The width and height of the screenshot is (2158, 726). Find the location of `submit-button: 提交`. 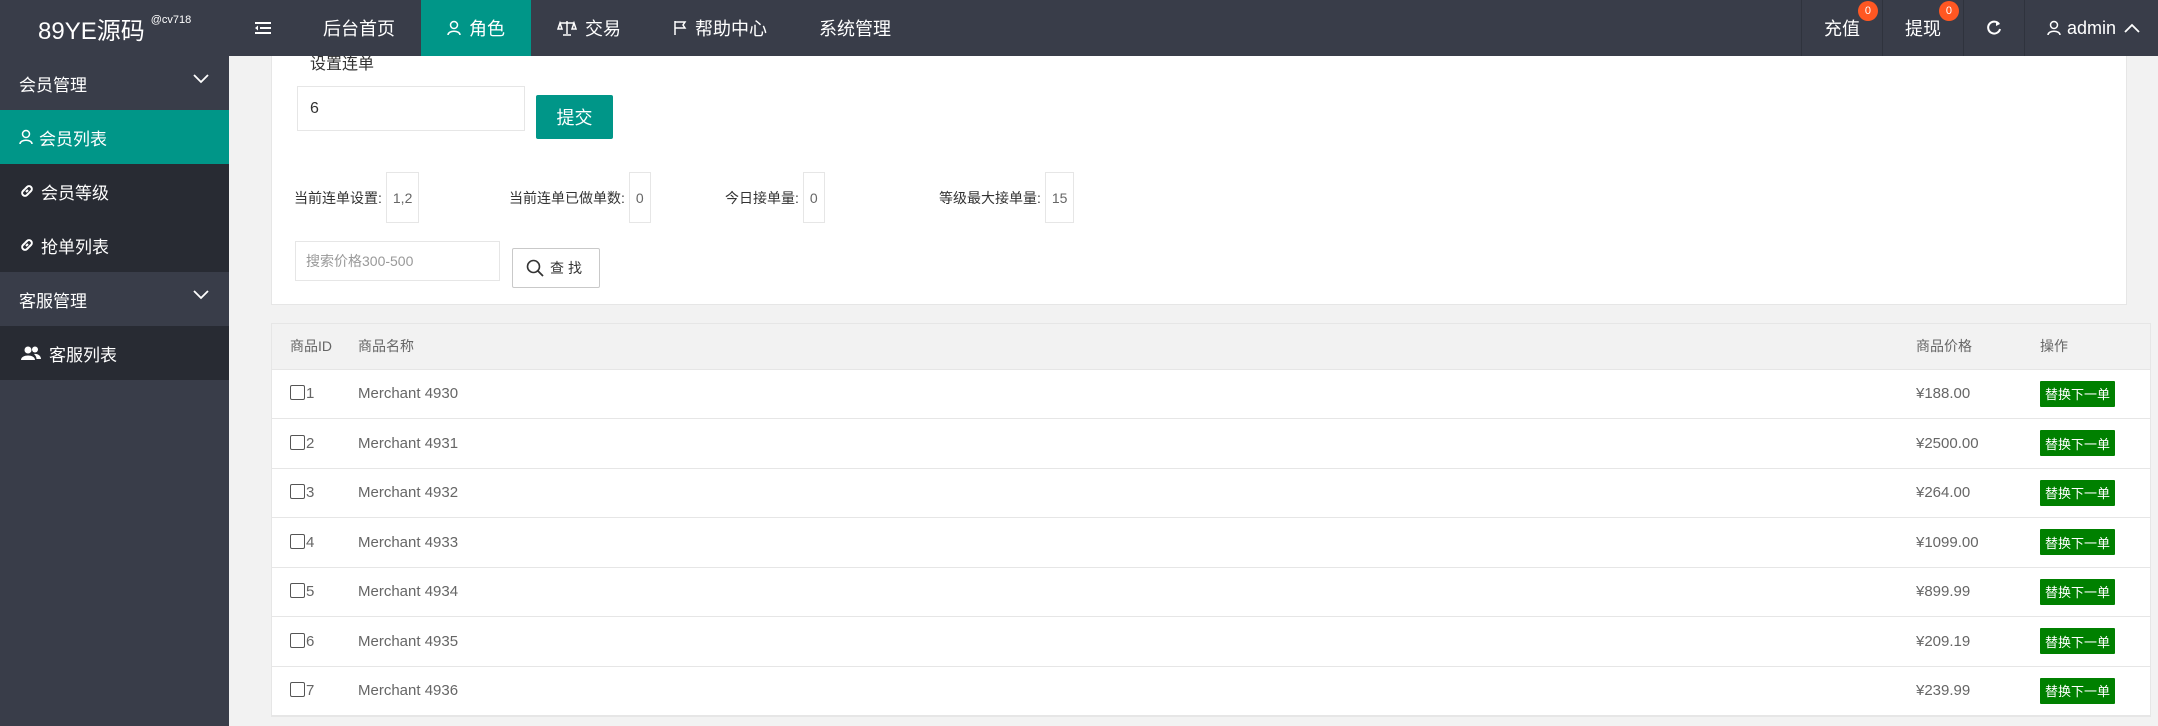

submit-button: 提交 is located at coordinates (574, 117).